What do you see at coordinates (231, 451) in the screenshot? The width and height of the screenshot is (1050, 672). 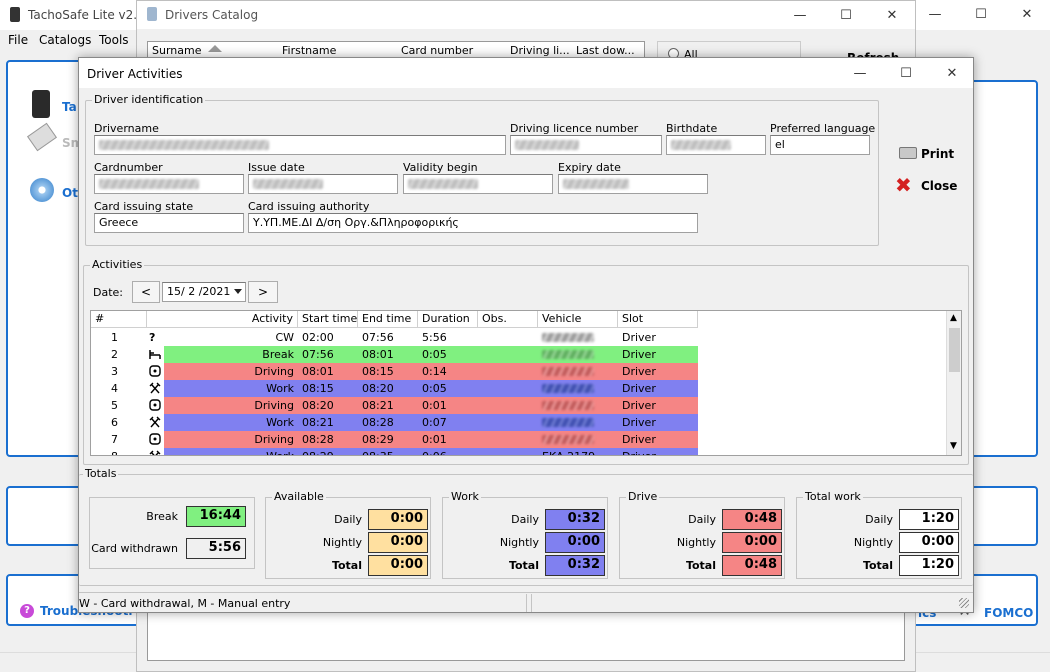 I see `row-activity: Work` at bounding box center [231, 451].